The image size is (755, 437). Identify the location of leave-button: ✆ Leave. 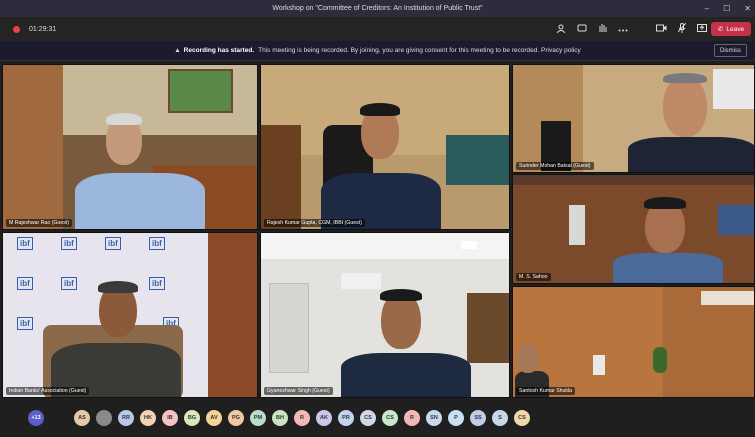
(731, 29).